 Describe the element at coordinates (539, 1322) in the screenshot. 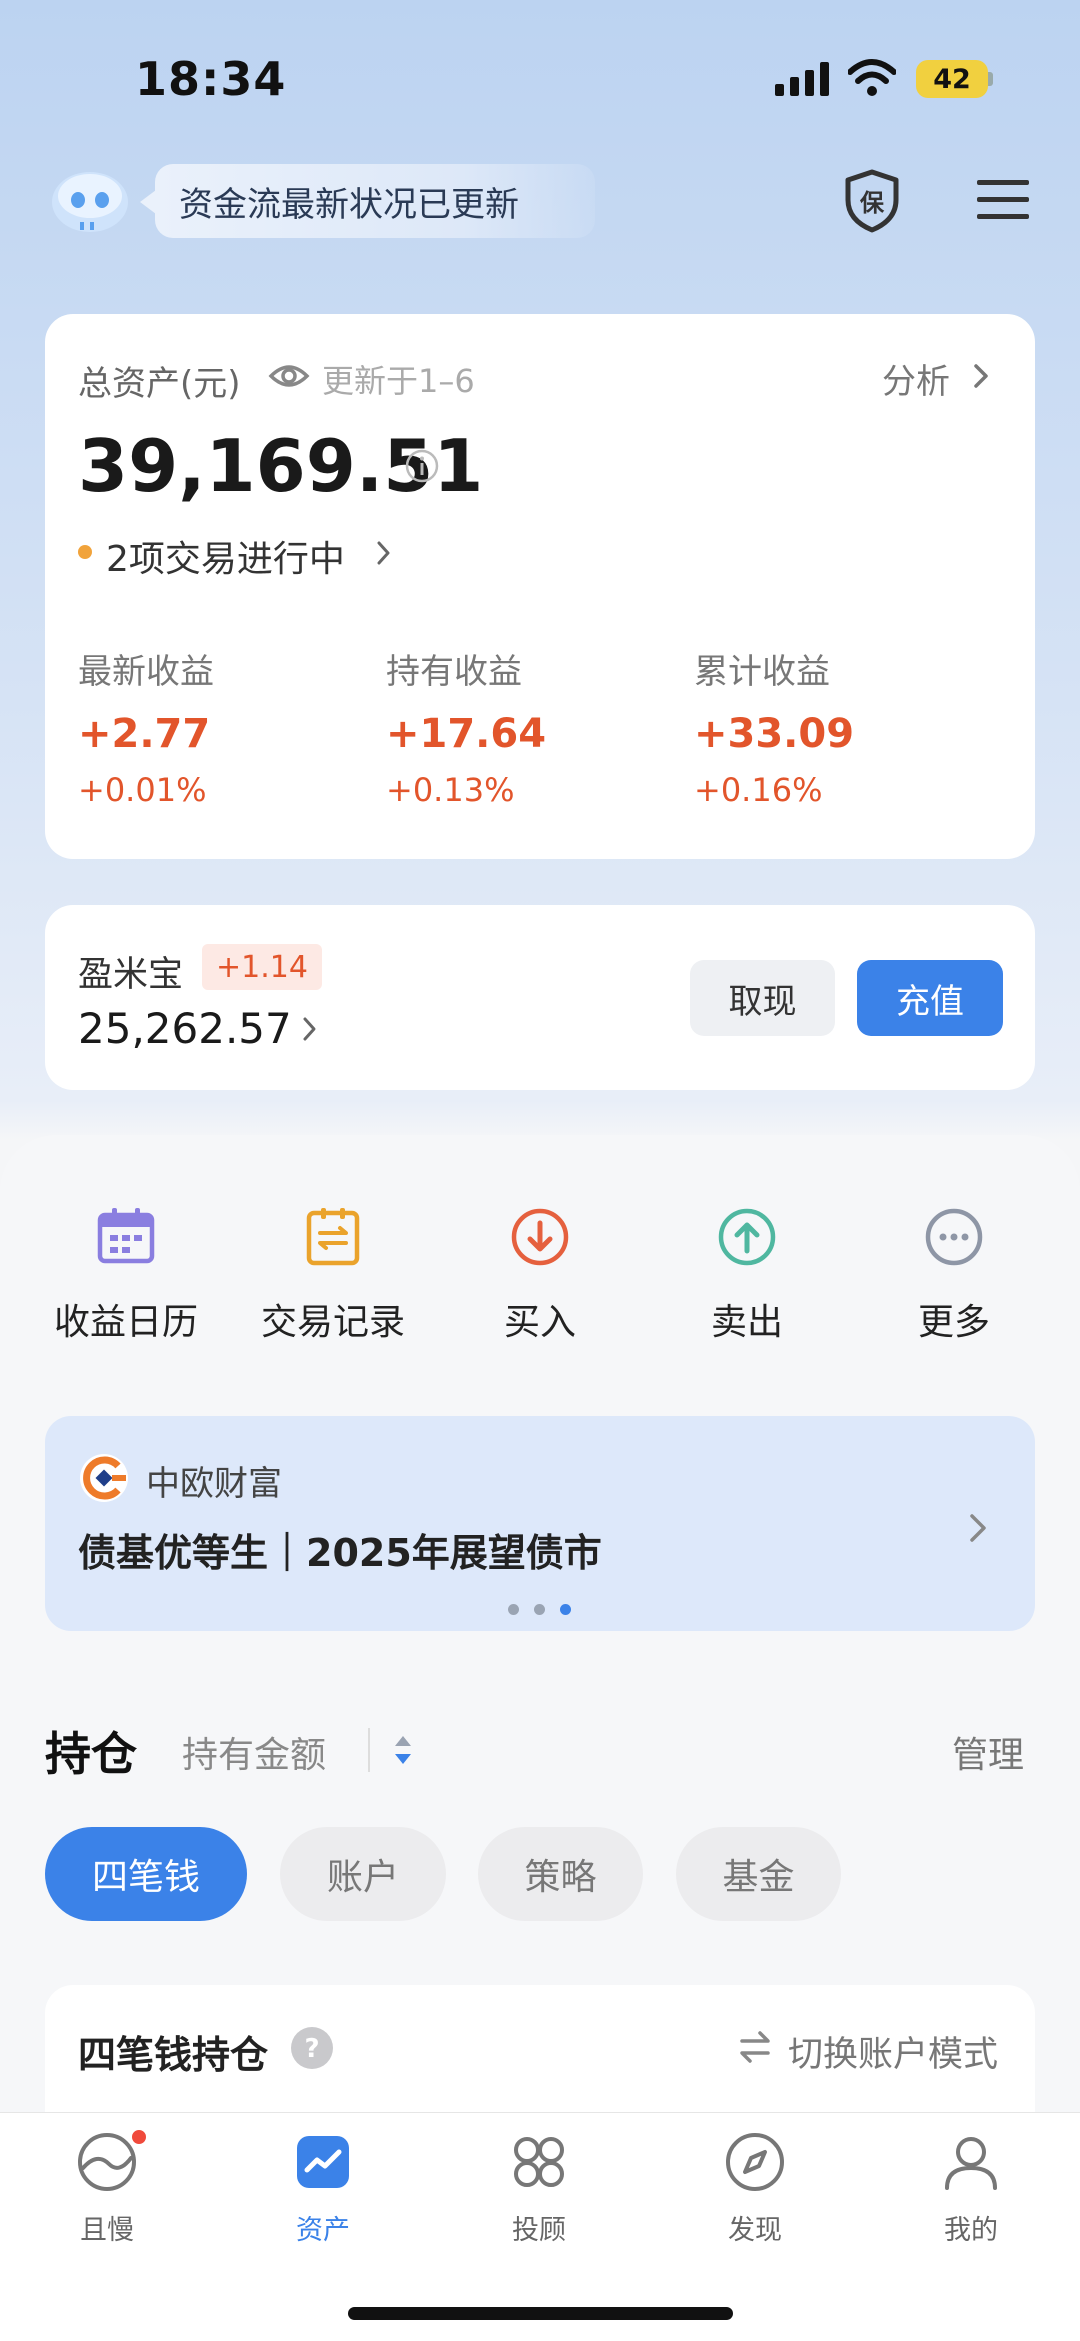

I see `quick-action-label: 买入` at that location.